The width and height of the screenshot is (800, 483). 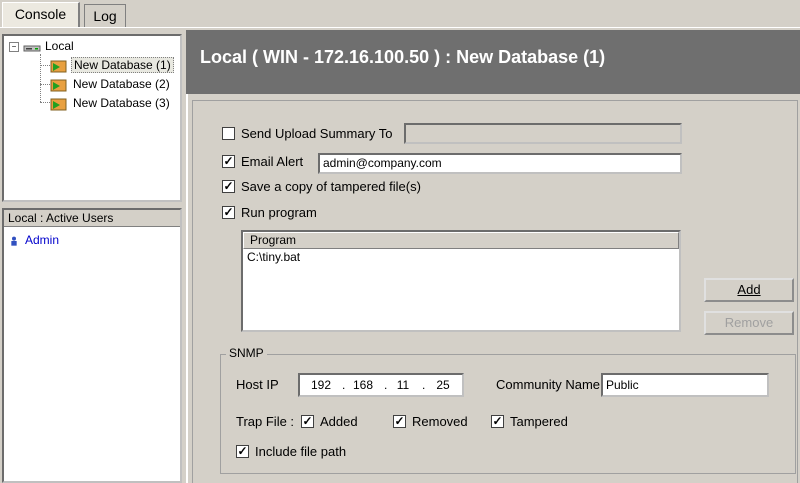 What do you see at coordinates (257, 384) in the screenshot?
I see `host-ip-label: Host IP` at bounding box center [257, 384].